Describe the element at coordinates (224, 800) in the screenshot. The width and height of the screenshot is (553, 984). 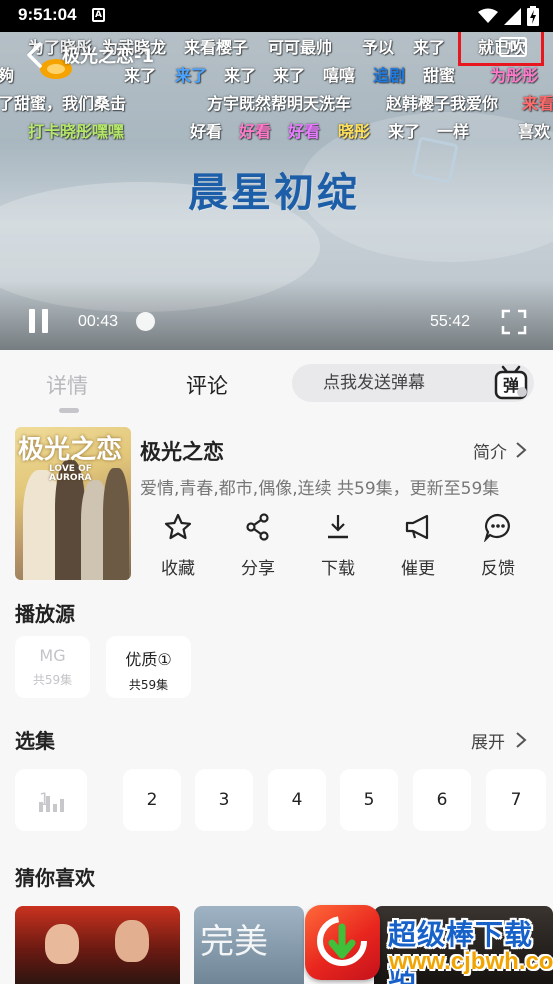
I see `episode-3: 3` at that location.